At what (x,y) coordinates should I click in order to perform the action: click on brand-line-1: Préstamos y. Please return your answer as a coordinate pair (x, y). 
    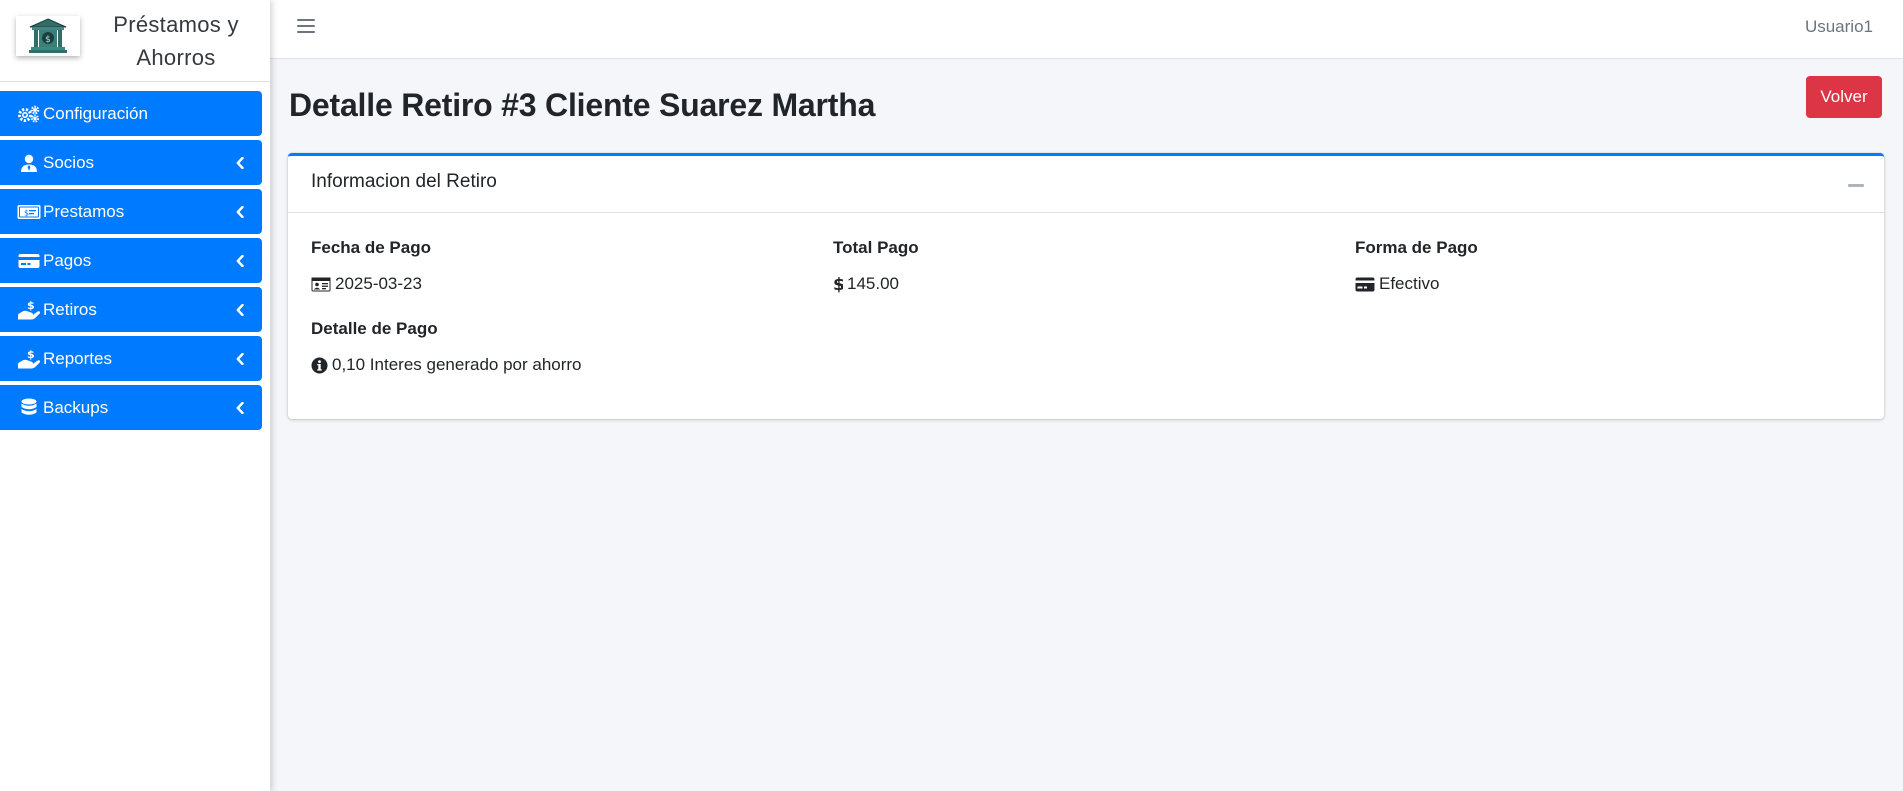
    Looking at the image, I should click on (176, 24).